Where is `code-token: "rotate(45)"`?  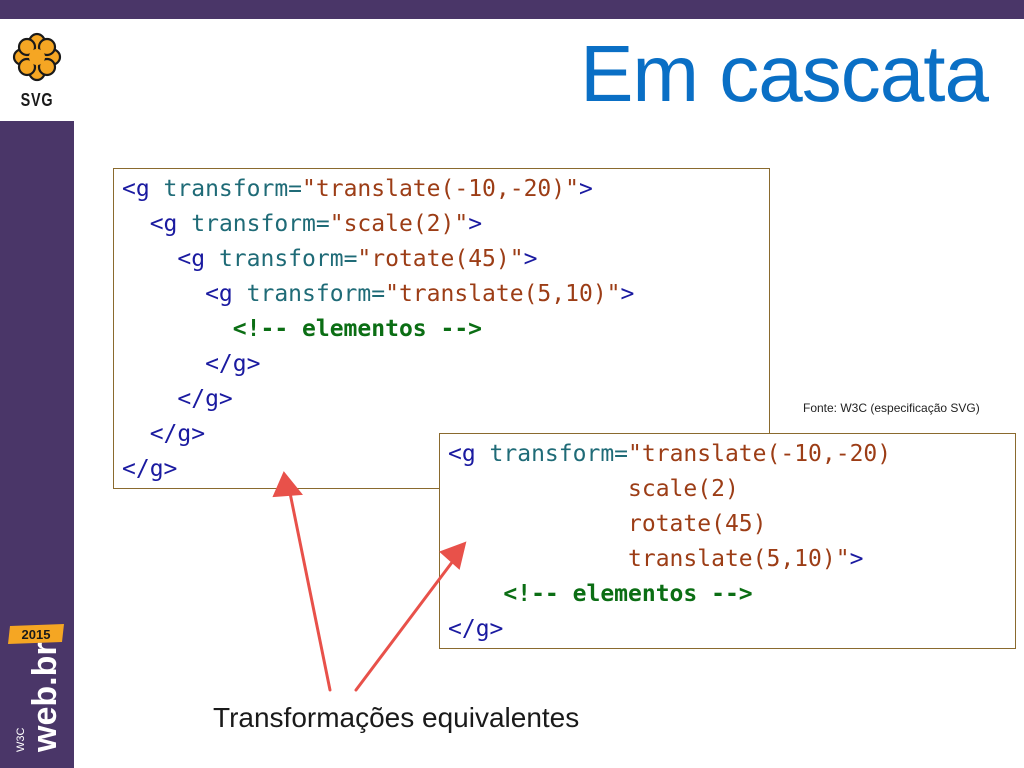
code-token: "rotate(45)" is located at coordinates (440, 259).